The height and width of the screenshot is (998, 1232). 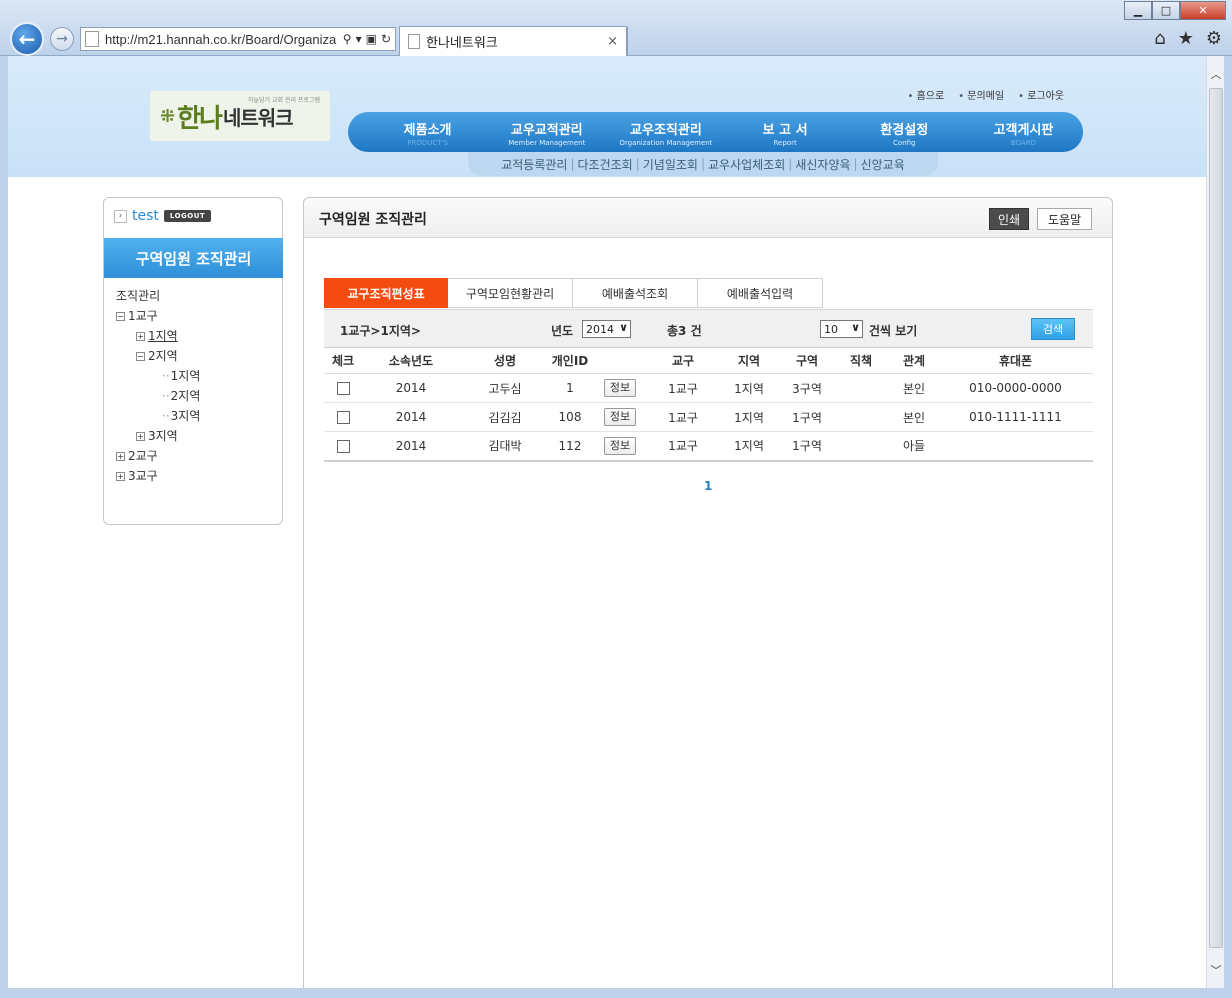 What do you see at coordinates (513, 41) in the screenshot?
I see `browser-tab: 한나네트워크 ×` at bounding box center [513, 41].